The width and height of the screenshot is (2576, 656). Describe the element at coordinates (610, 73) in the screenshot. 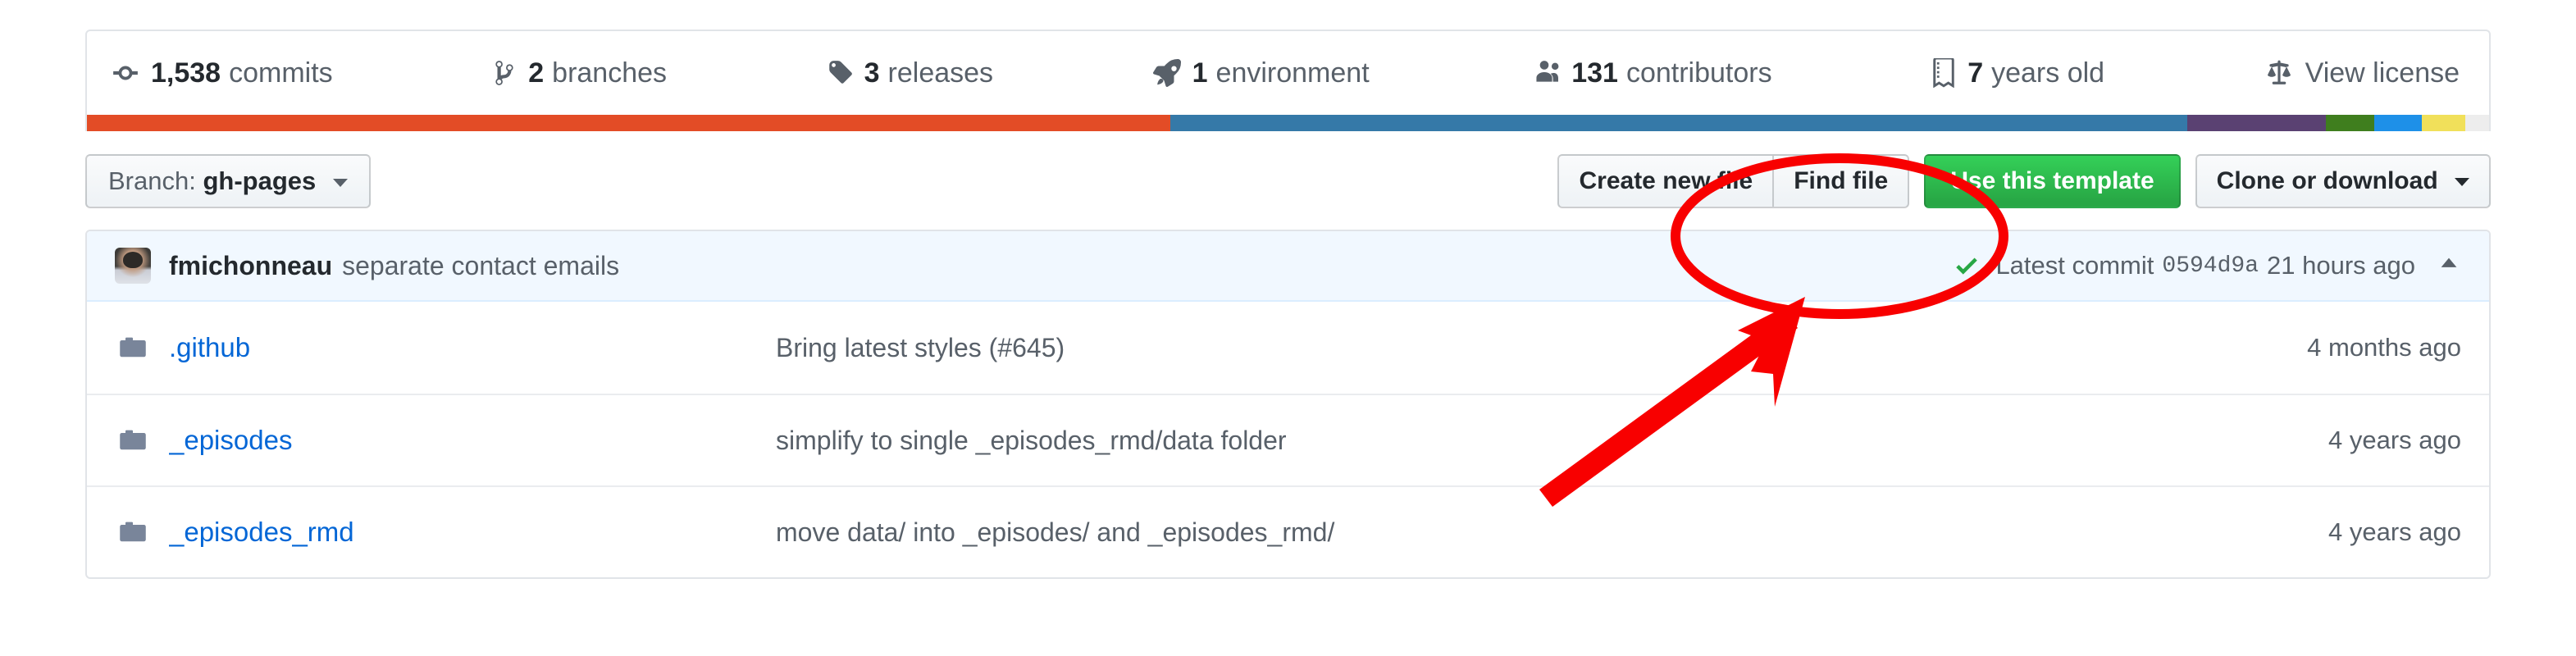

I see `stat-branches-label: branches` at that location.